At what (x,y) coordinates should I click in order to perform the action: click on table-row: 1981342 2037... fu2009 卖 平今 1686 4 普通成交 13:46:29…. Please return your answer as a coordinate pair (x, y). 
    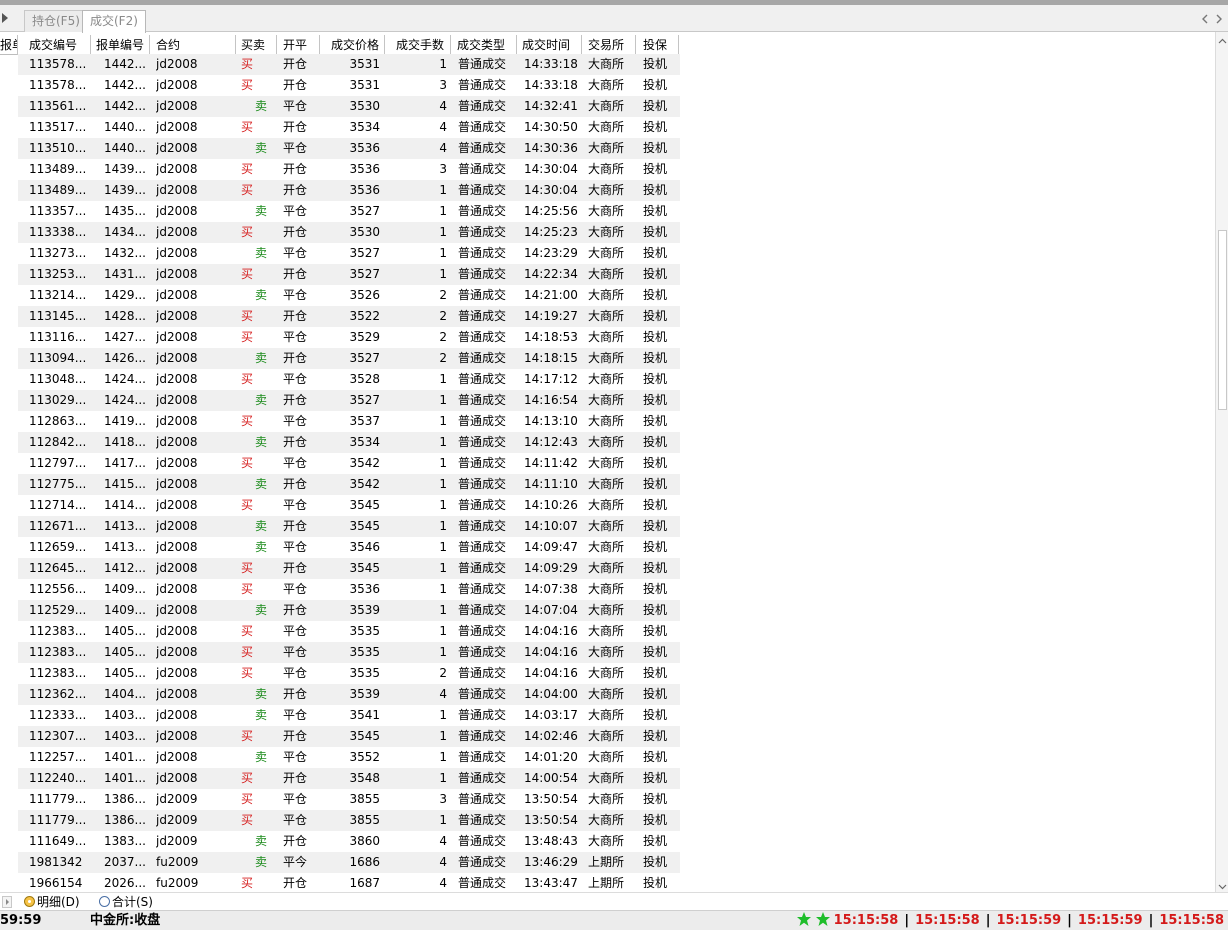
    Looking at the image, I should click on (349, 862).